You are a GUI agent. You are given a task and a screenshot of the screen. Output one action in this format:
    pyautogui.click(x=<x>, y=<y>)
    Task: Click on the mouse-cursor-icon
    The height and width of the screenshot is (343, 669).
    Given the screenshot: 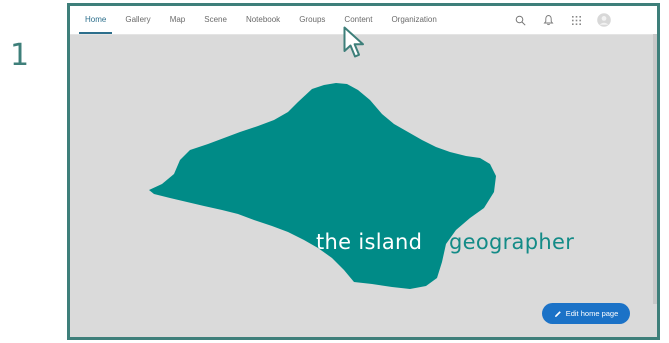 What is the action you would take?
    pyautogui.click(x=353, y=42)
    